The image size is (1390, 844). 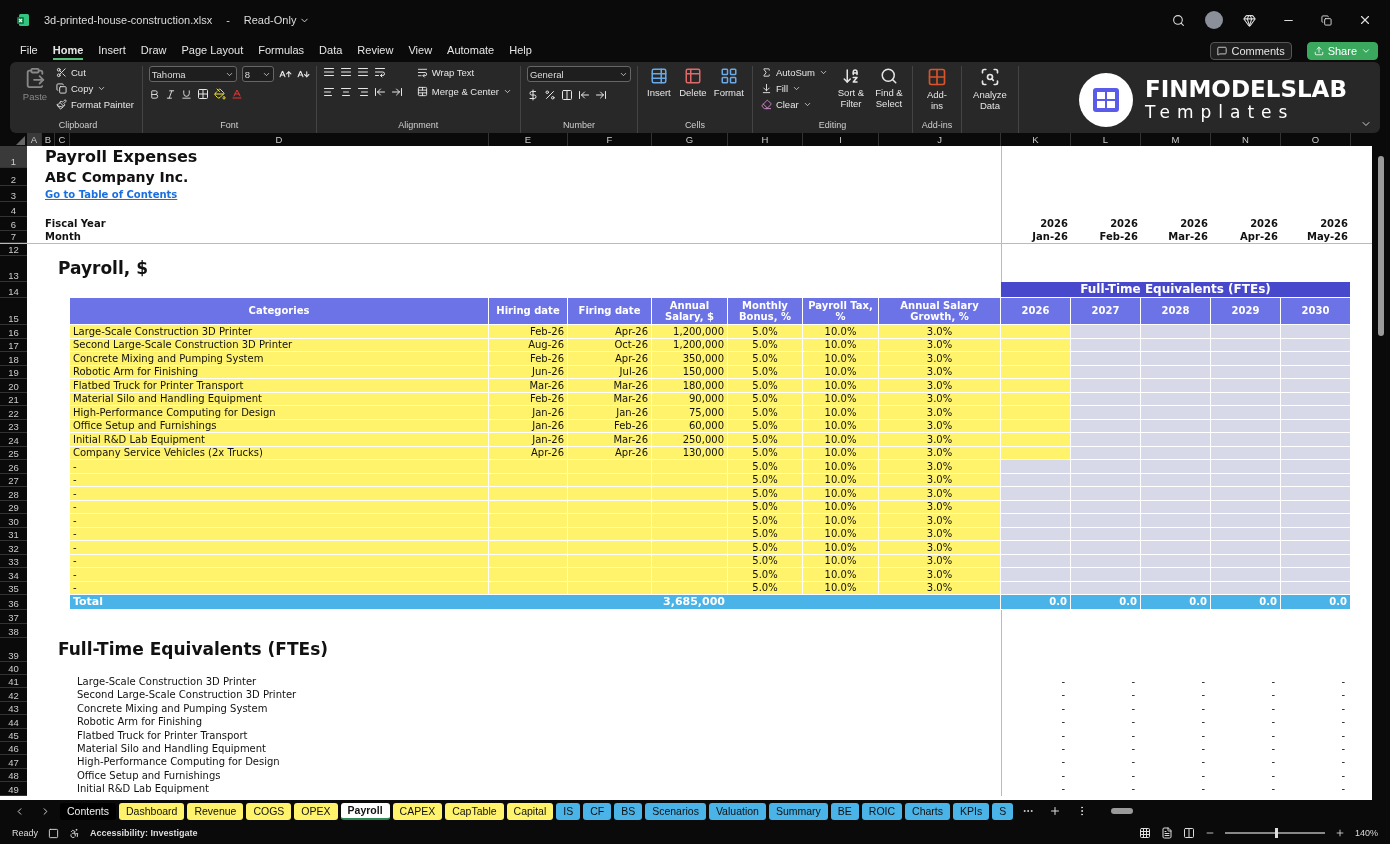 What do you see at coordinates (13, 668) in the screenshot?
I see `row-number: 40` at bounding box center [13, 668].